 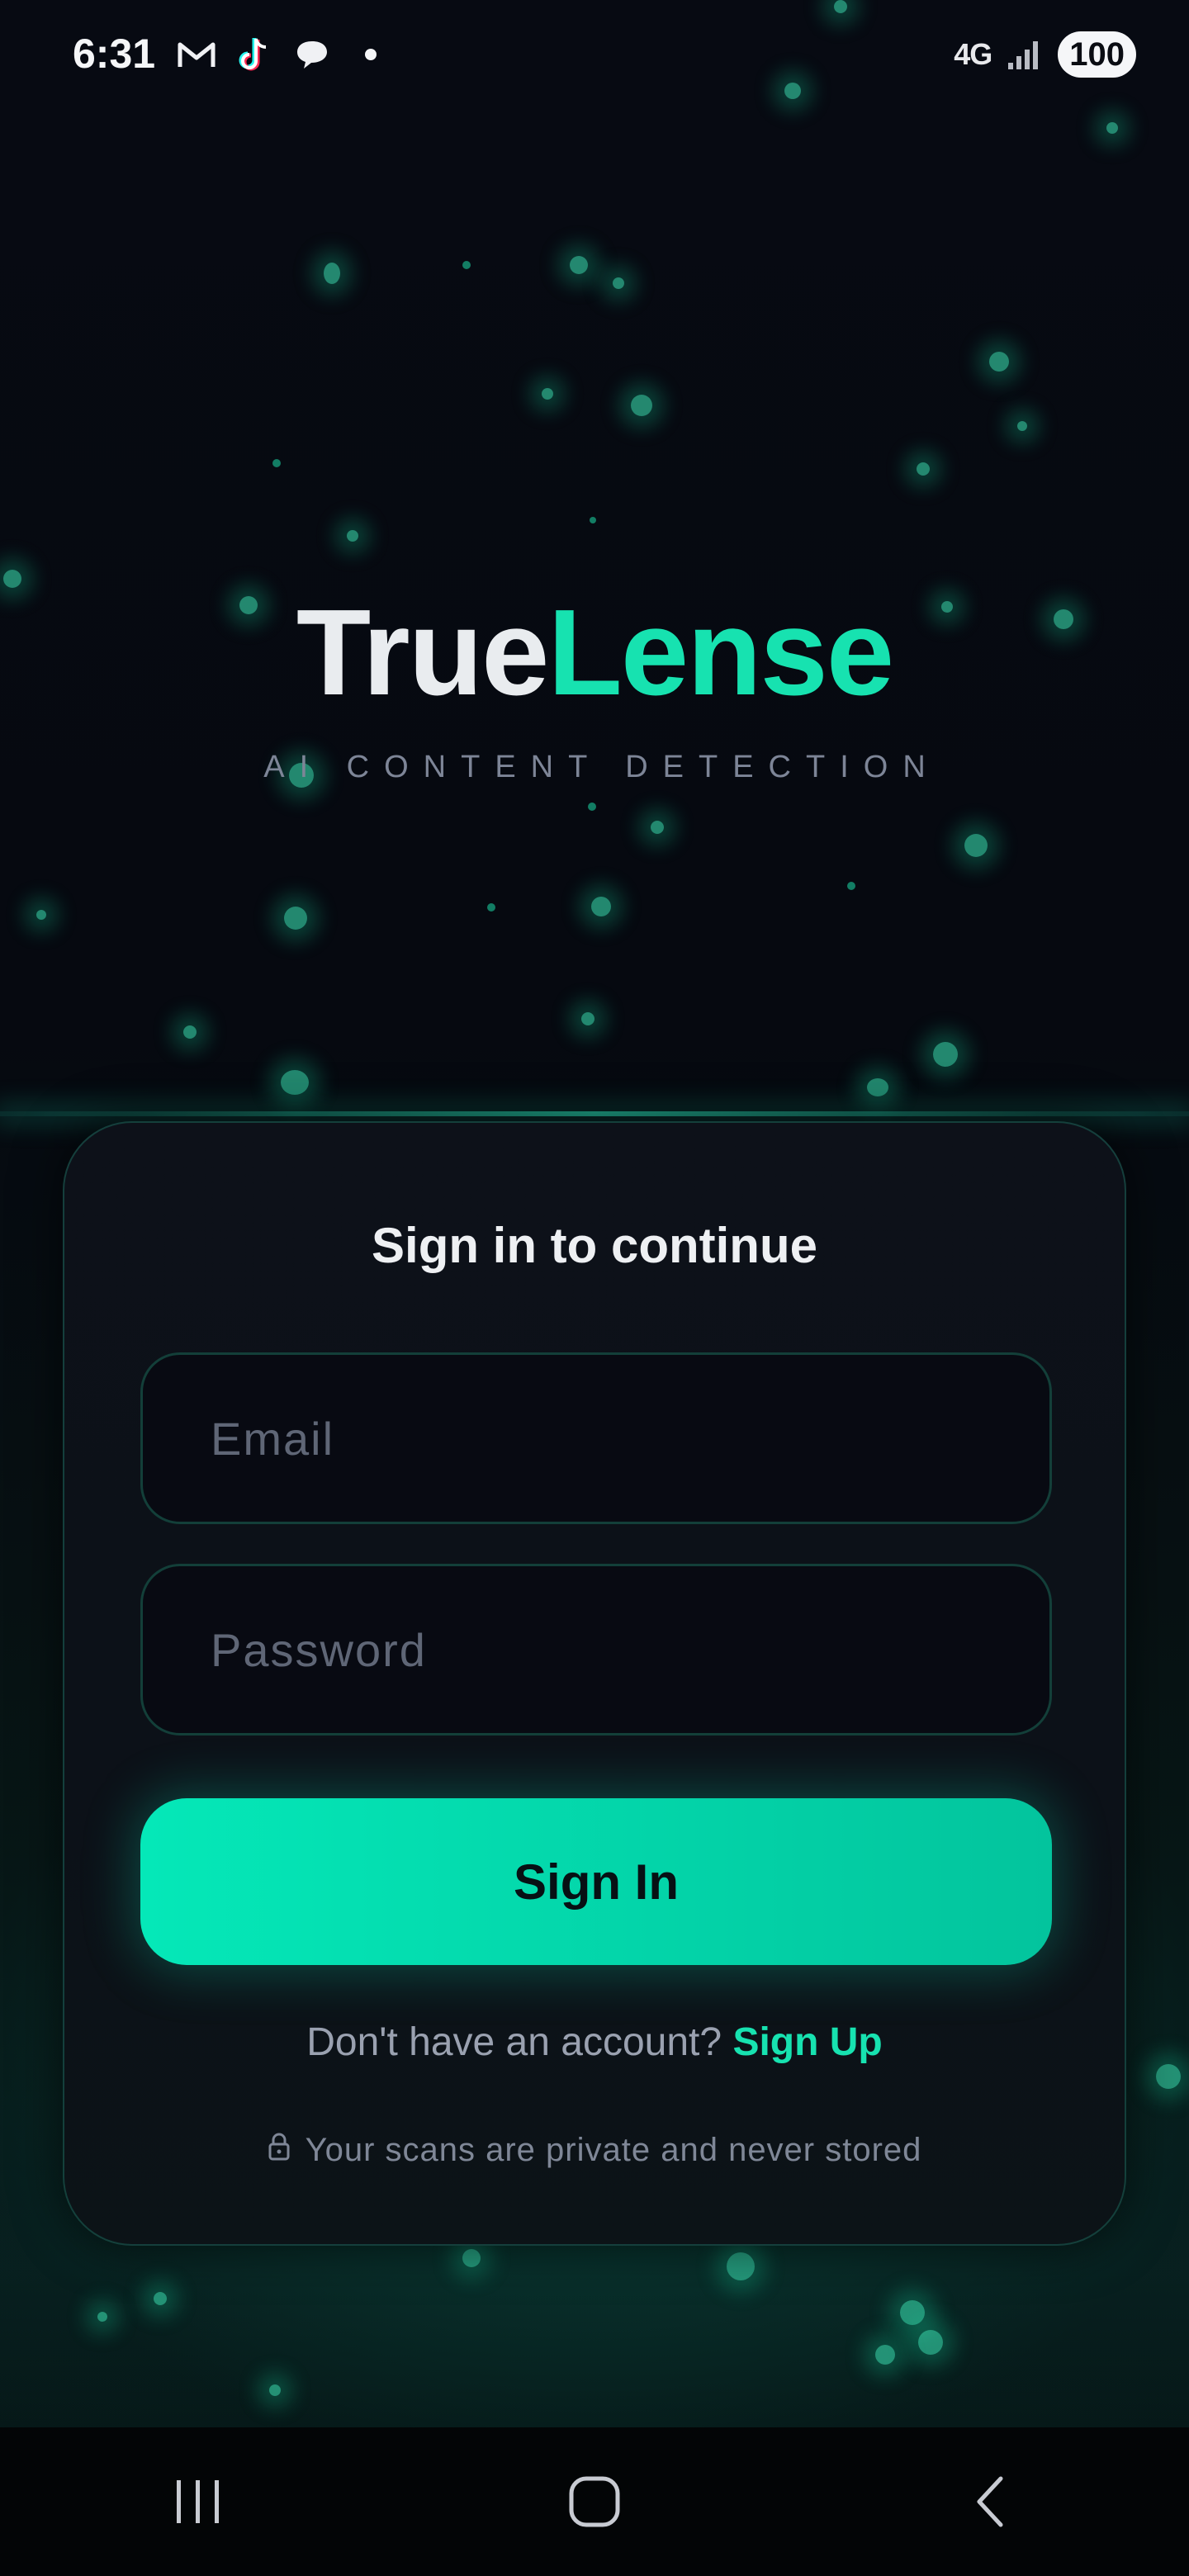 I want to click on home-icon, so click(x=594, y=2501).